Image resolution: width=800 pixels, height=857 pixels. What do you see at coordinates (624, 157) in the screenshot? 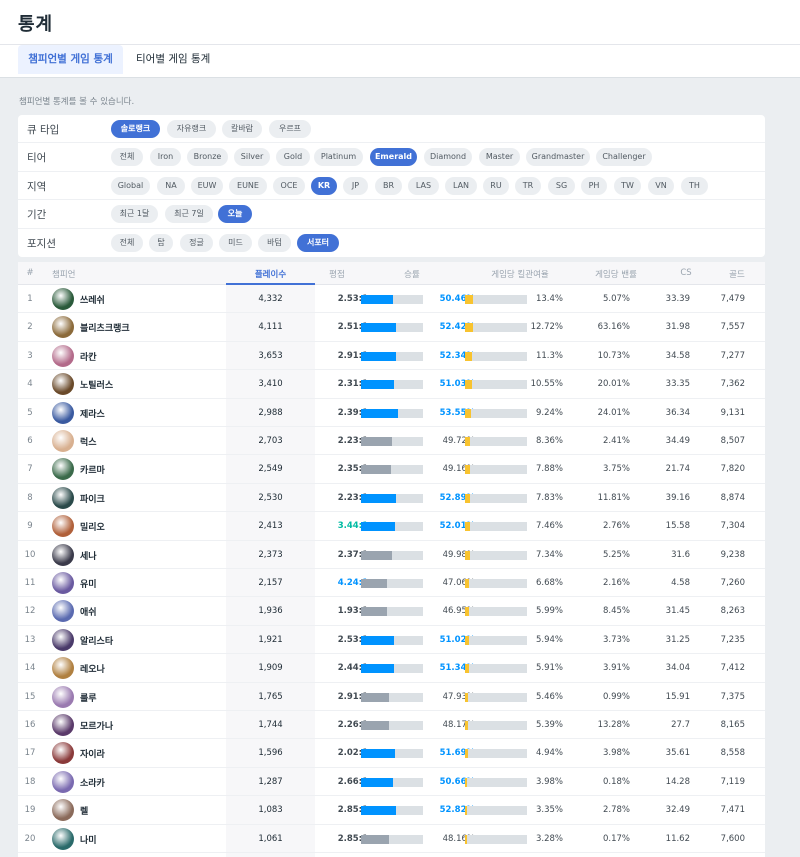
I see `chip-tier-challenger: Challenger` at bounding box center [624, 157].